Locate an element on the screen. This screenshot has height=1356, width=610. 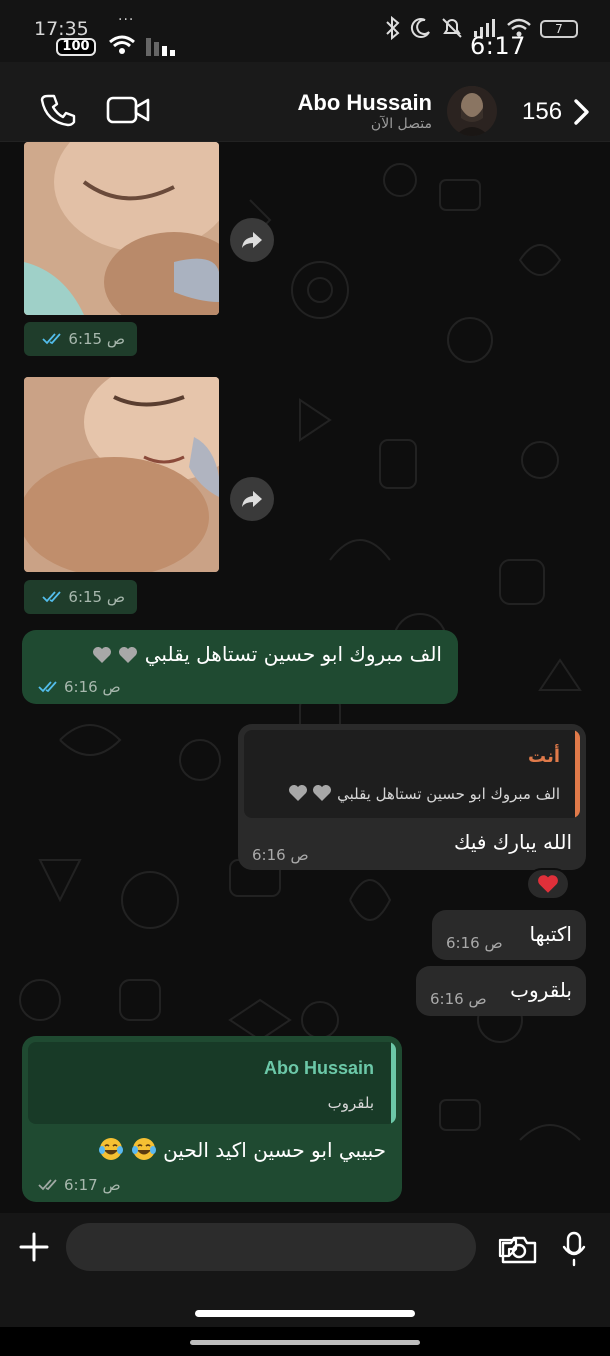
status-bar: 17:35 ··· 100 7 6:17 is located at coordinates (305, 31).